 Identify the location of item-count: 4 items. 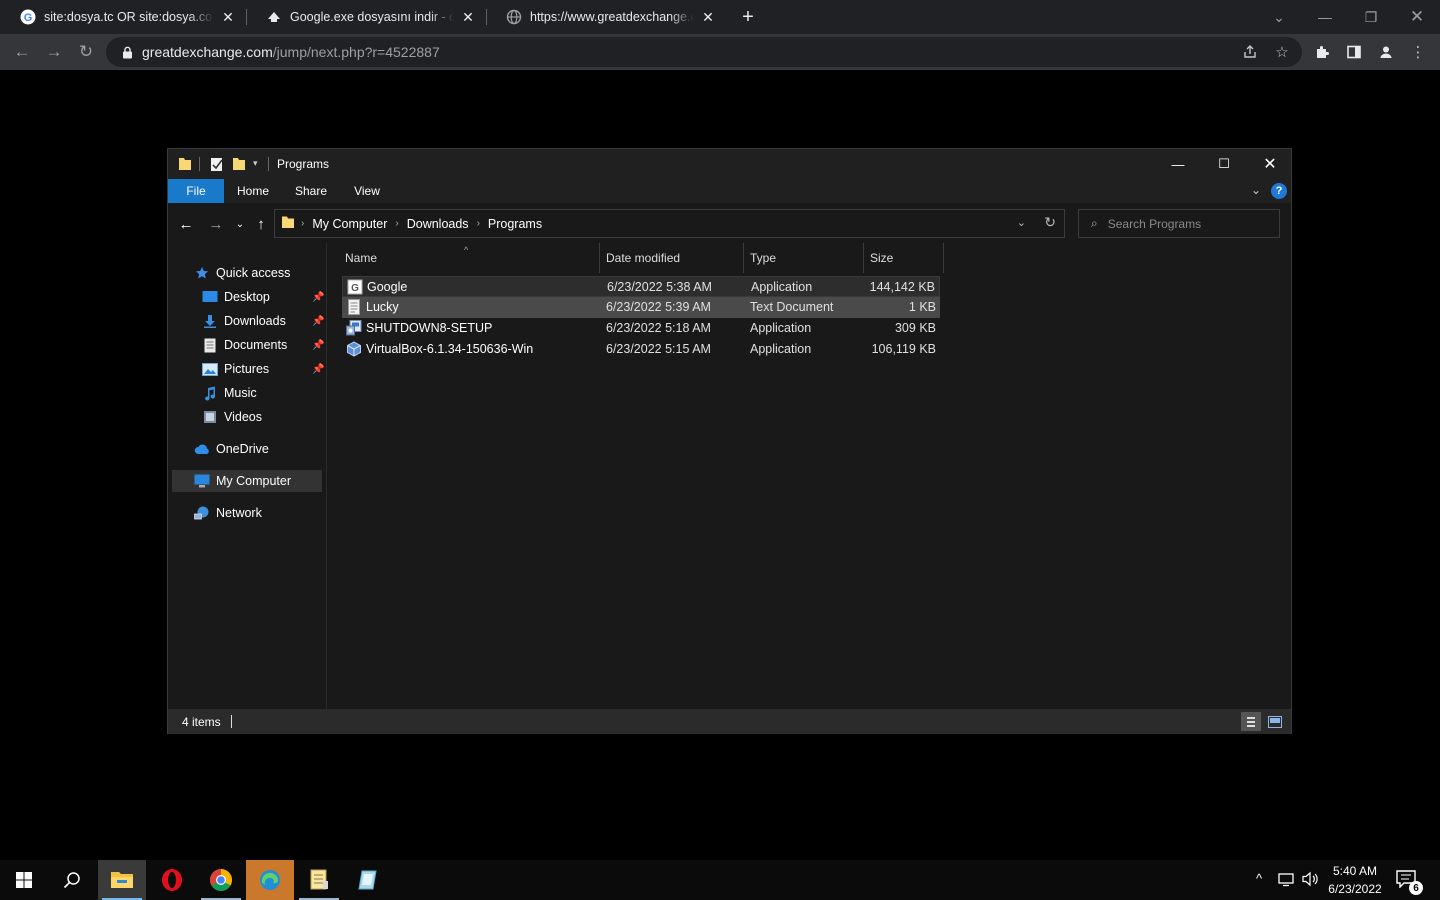
(201, 721).